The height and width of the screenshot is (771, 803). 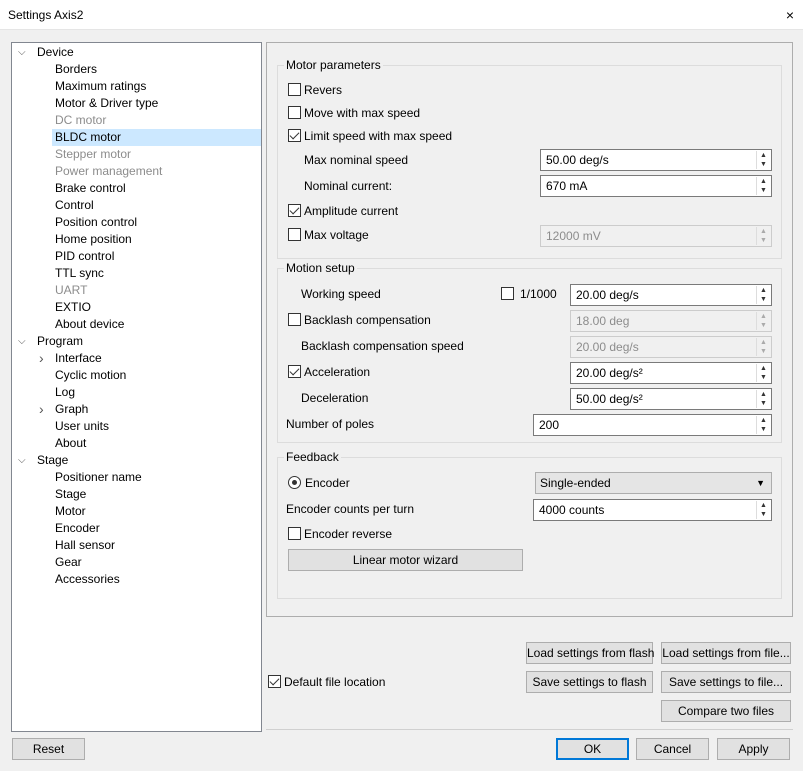 I want to click on tree-item: Accessories, so click(x=86, y=579).